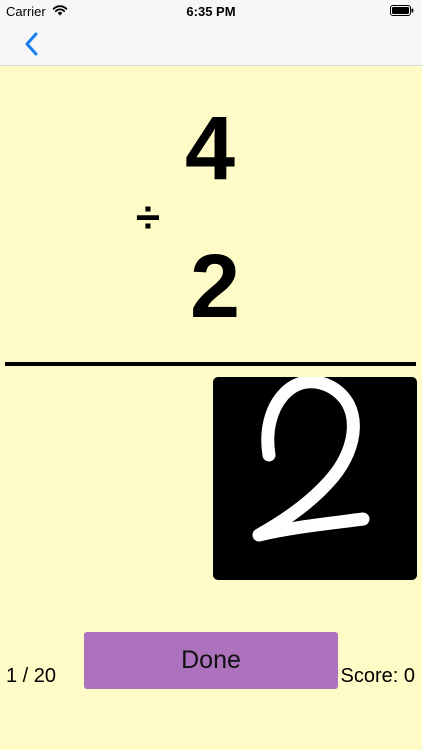 The width and height of the screenshot is (422, 750). Describe the element at coordinates (31, 676) in the screenshot. I see `question-progress: 1 / 20` at that location.